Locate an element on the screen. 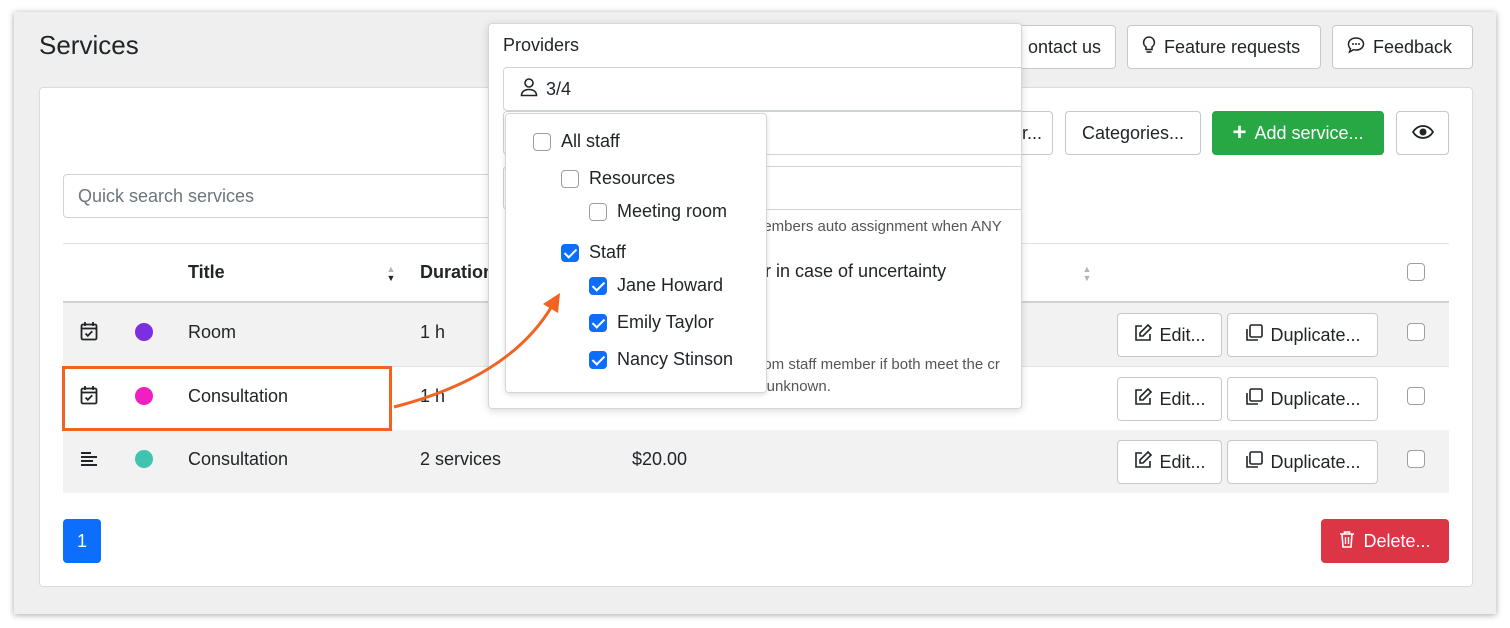  feedback-label: Feedback is located at coordinates (1413, 46).